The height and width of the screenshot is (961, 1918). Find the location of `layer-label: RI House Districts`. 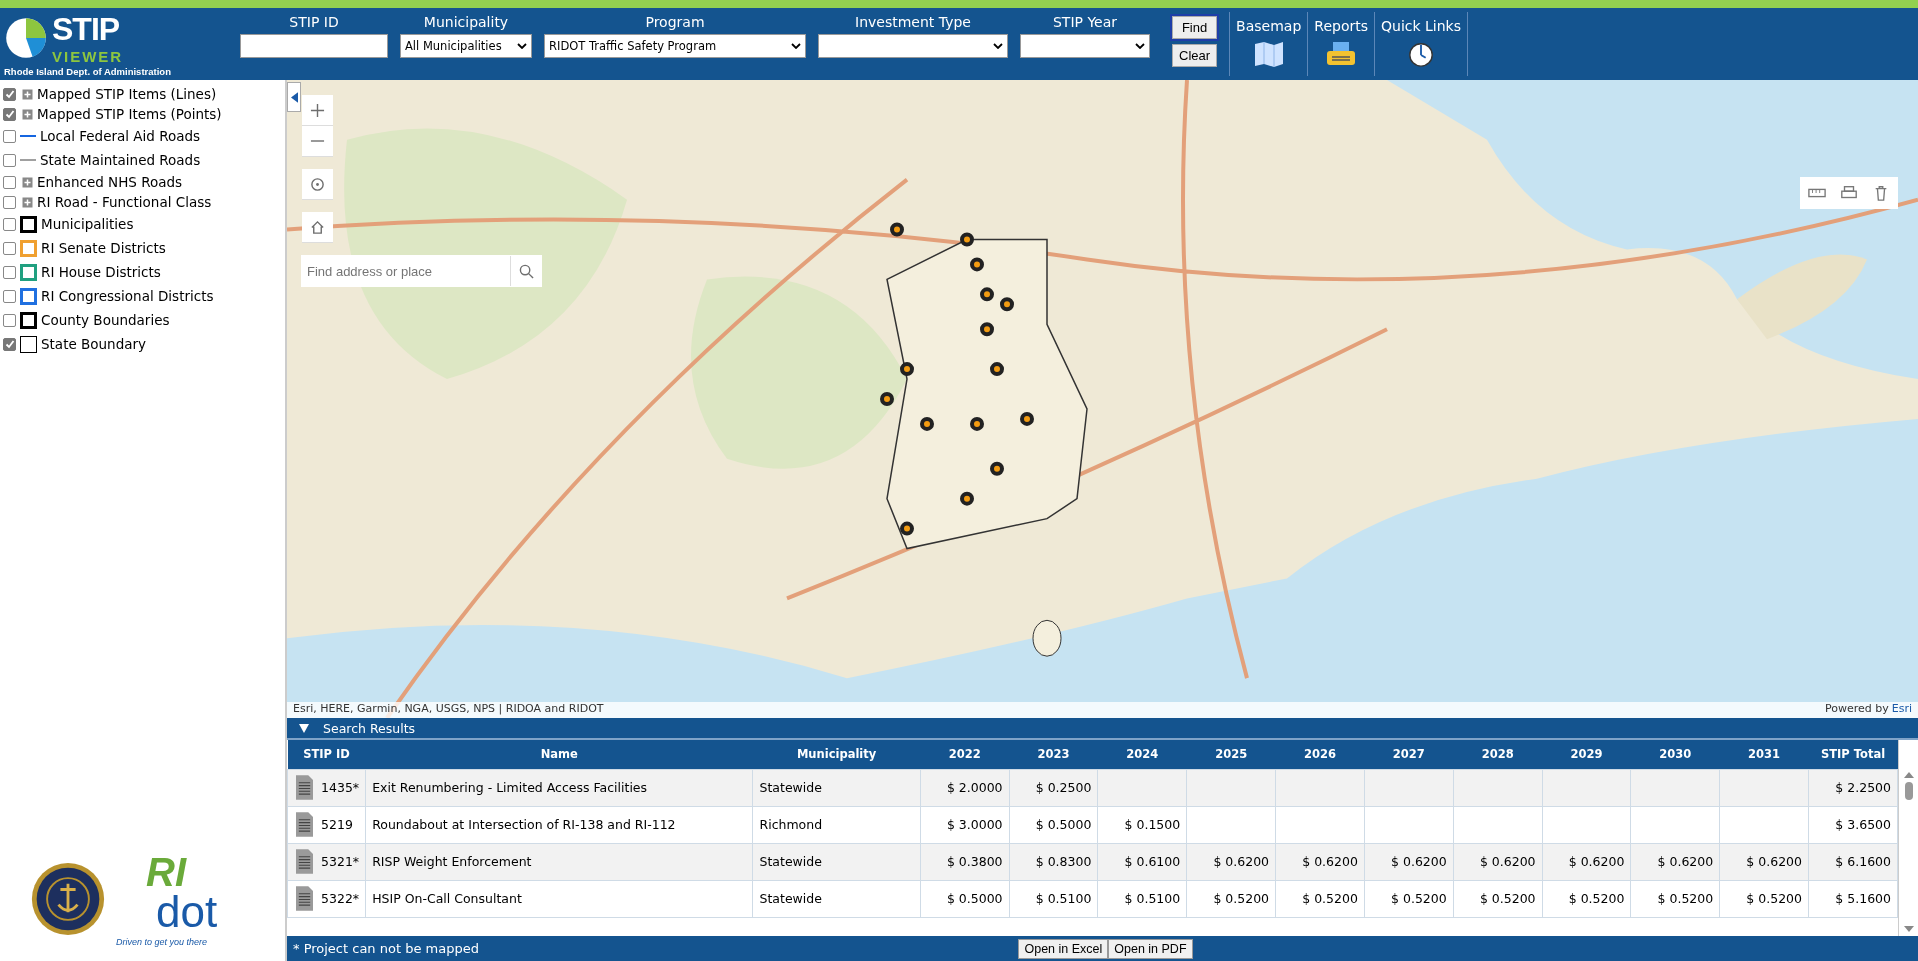

layer-label: RI House Districts is located at coordinates (101, 272).